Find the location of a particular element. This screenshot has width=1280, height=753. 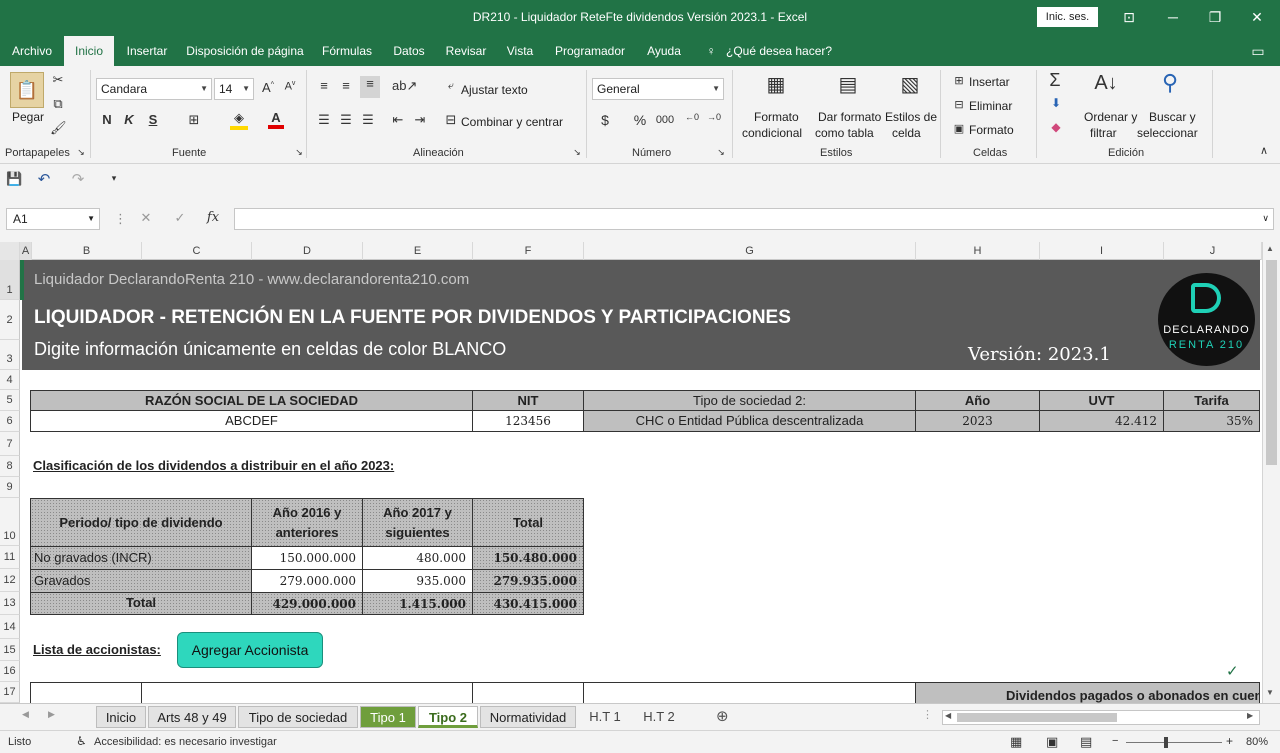

undo-icon: ↶ is located at coordinates (44, 179).